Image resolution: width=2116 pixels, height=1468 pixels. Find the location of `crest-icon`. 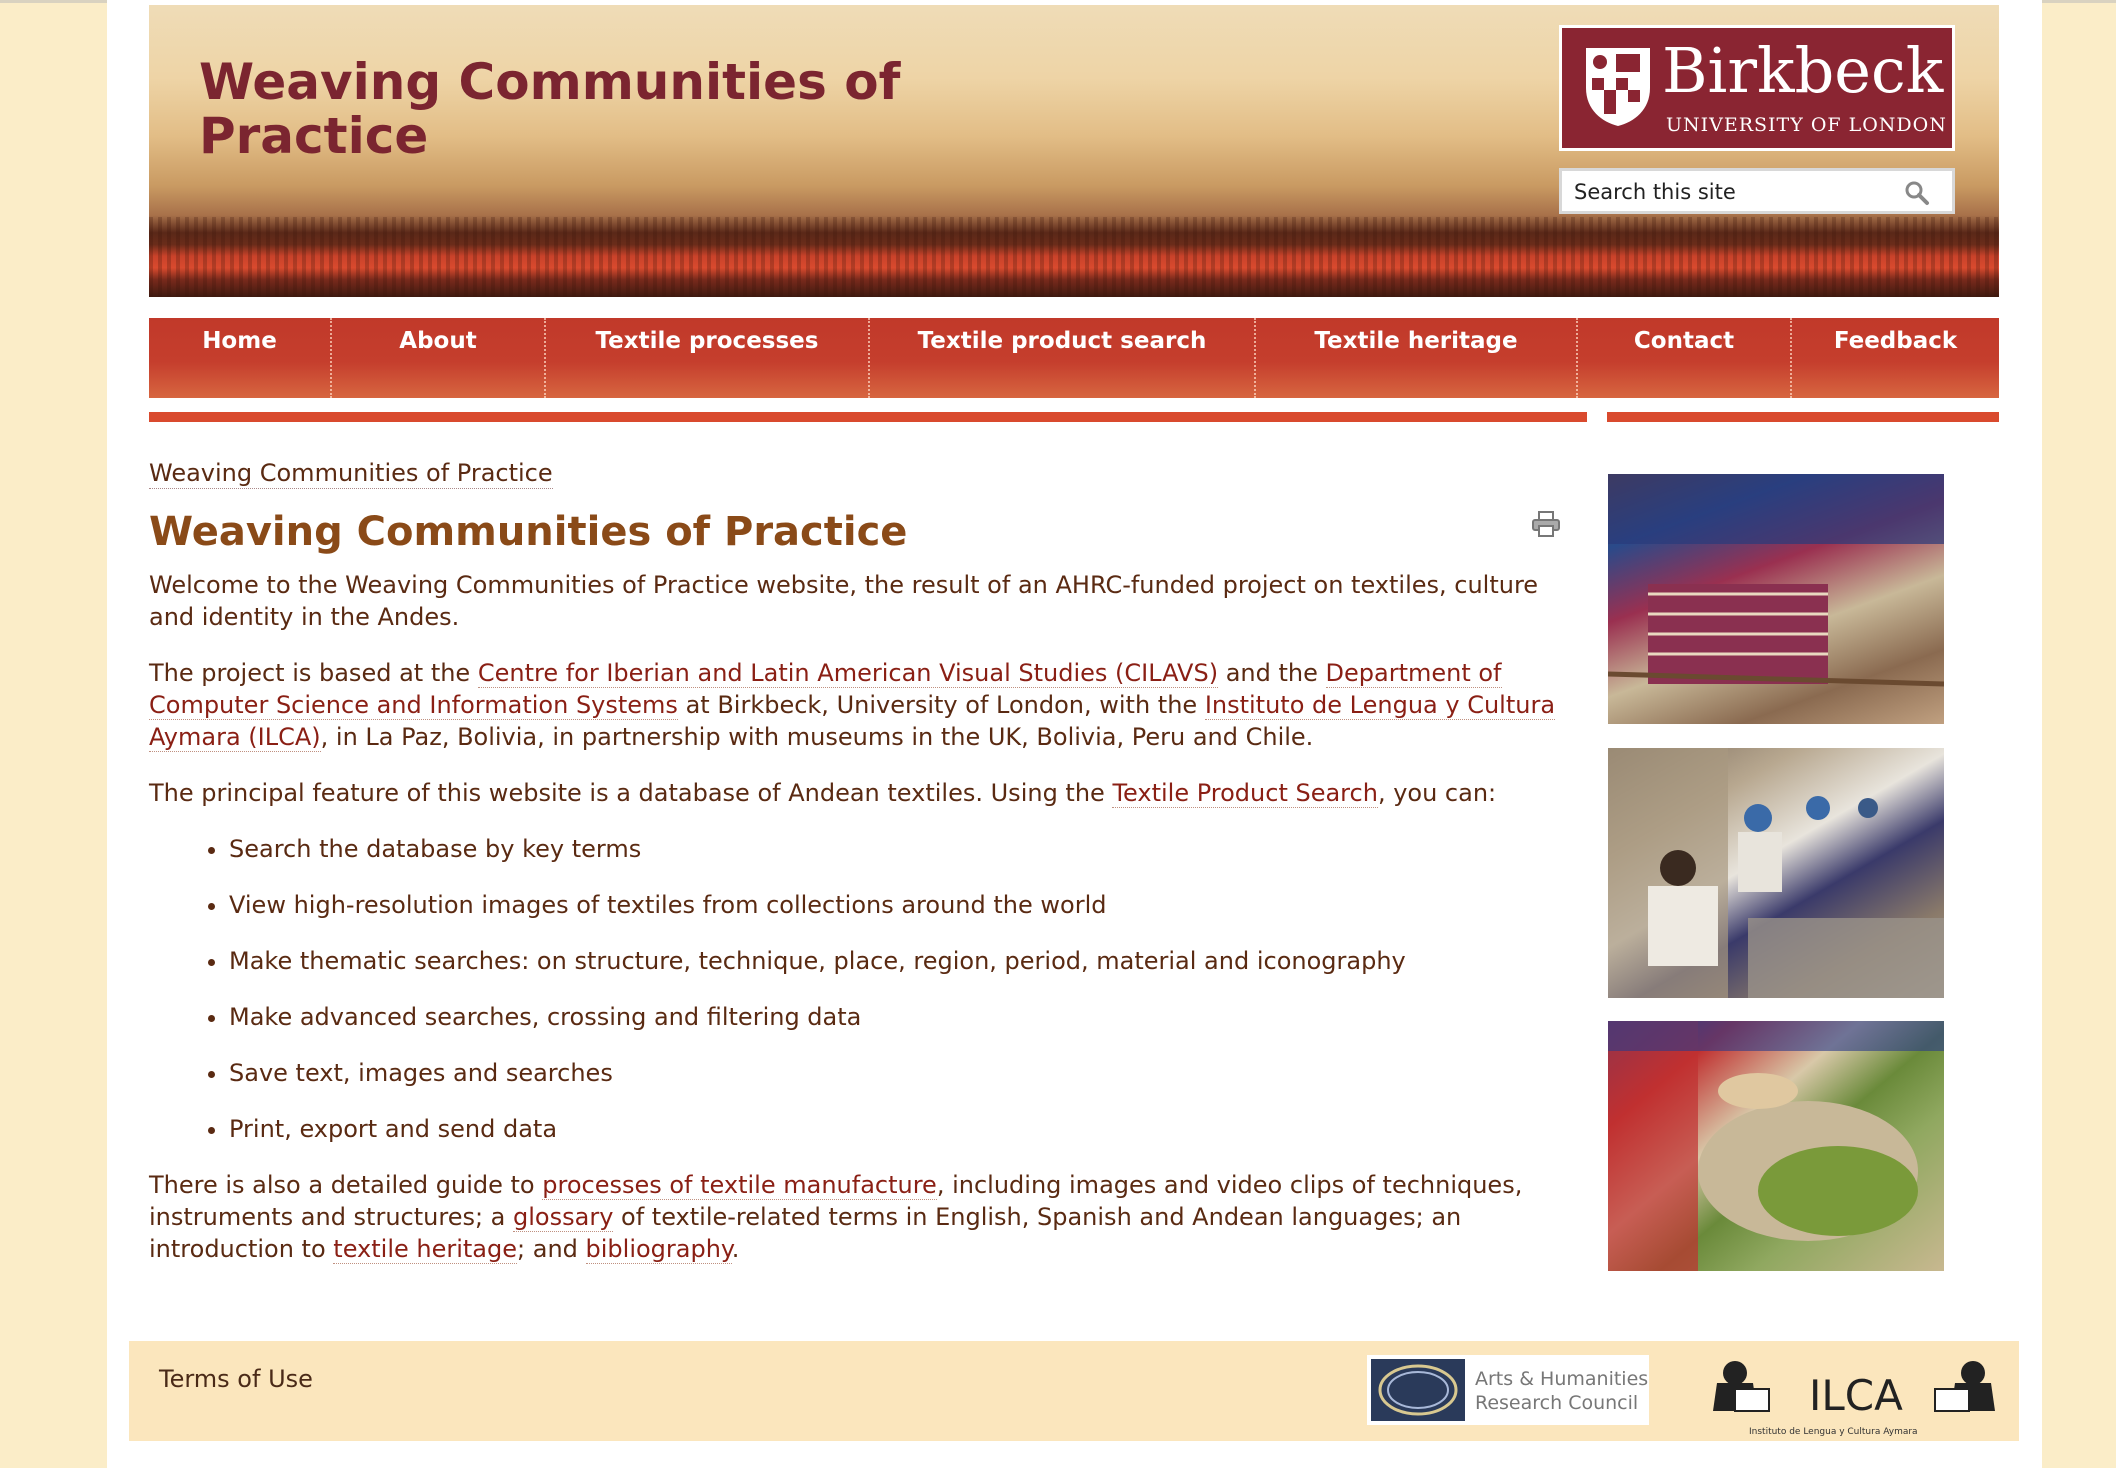

crest-icon is located at coordinates (1618, 87).